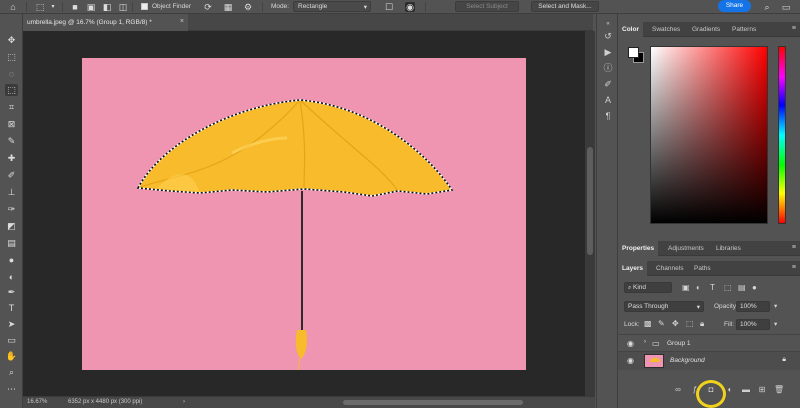  Describe the element at coordinates (706, 29) in the screenshot. I see `tab-gradients: Gradients` at that location.